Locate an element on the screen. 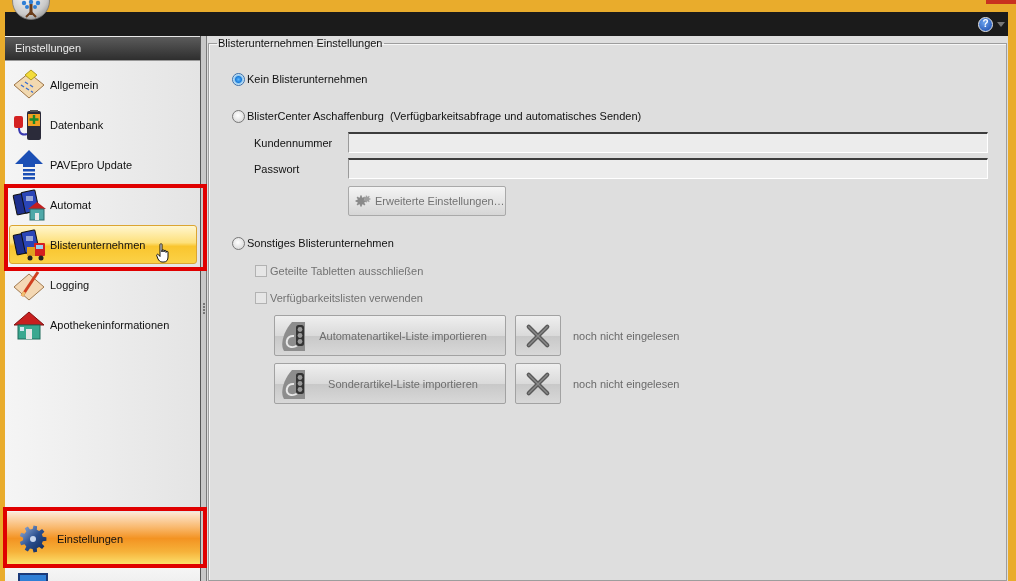 The height and width of the screenshot is (581, 1016). sidebar-item: Apothekeninformationen is located at coordinates (103, 324).